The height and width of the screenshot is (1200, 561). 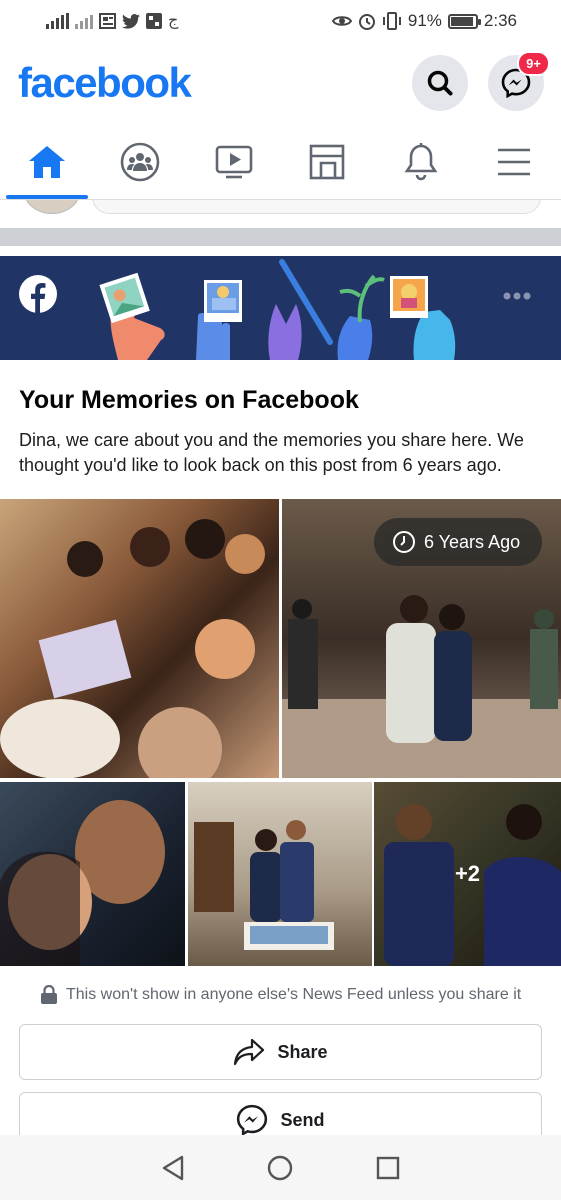 I want to click on battery-icon, so click(x=464, y=21).